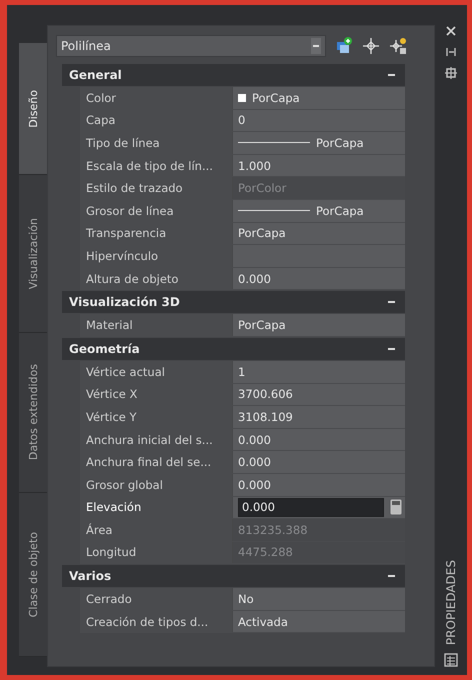 This screenshot has width=472, height=680. What do you see at coordinates (233, 349) in the screenshot?
I see `section-header: Geometría` at bounding box center [233, 349].